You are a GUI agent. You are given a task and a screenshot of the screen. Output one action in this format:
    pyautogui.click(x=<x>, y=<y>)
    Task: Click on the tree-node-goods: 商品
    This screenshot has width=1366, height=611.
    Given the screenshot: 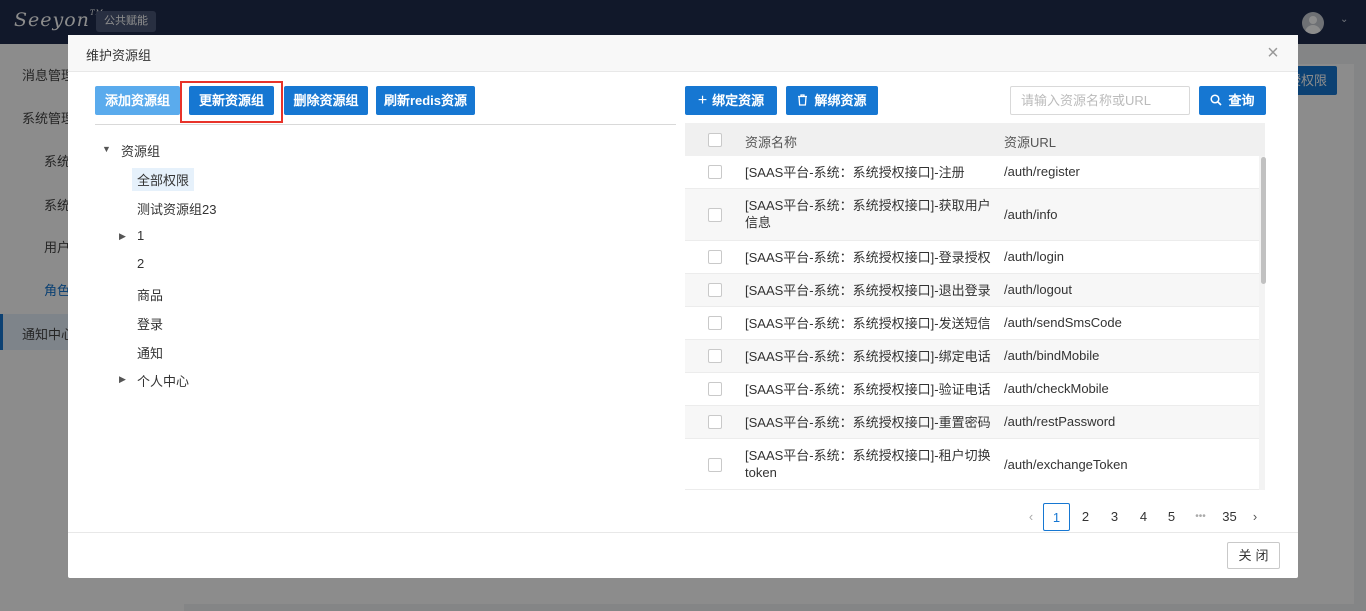 What is the action you would take?
    pyautogui.click(x=150, y=294)
    